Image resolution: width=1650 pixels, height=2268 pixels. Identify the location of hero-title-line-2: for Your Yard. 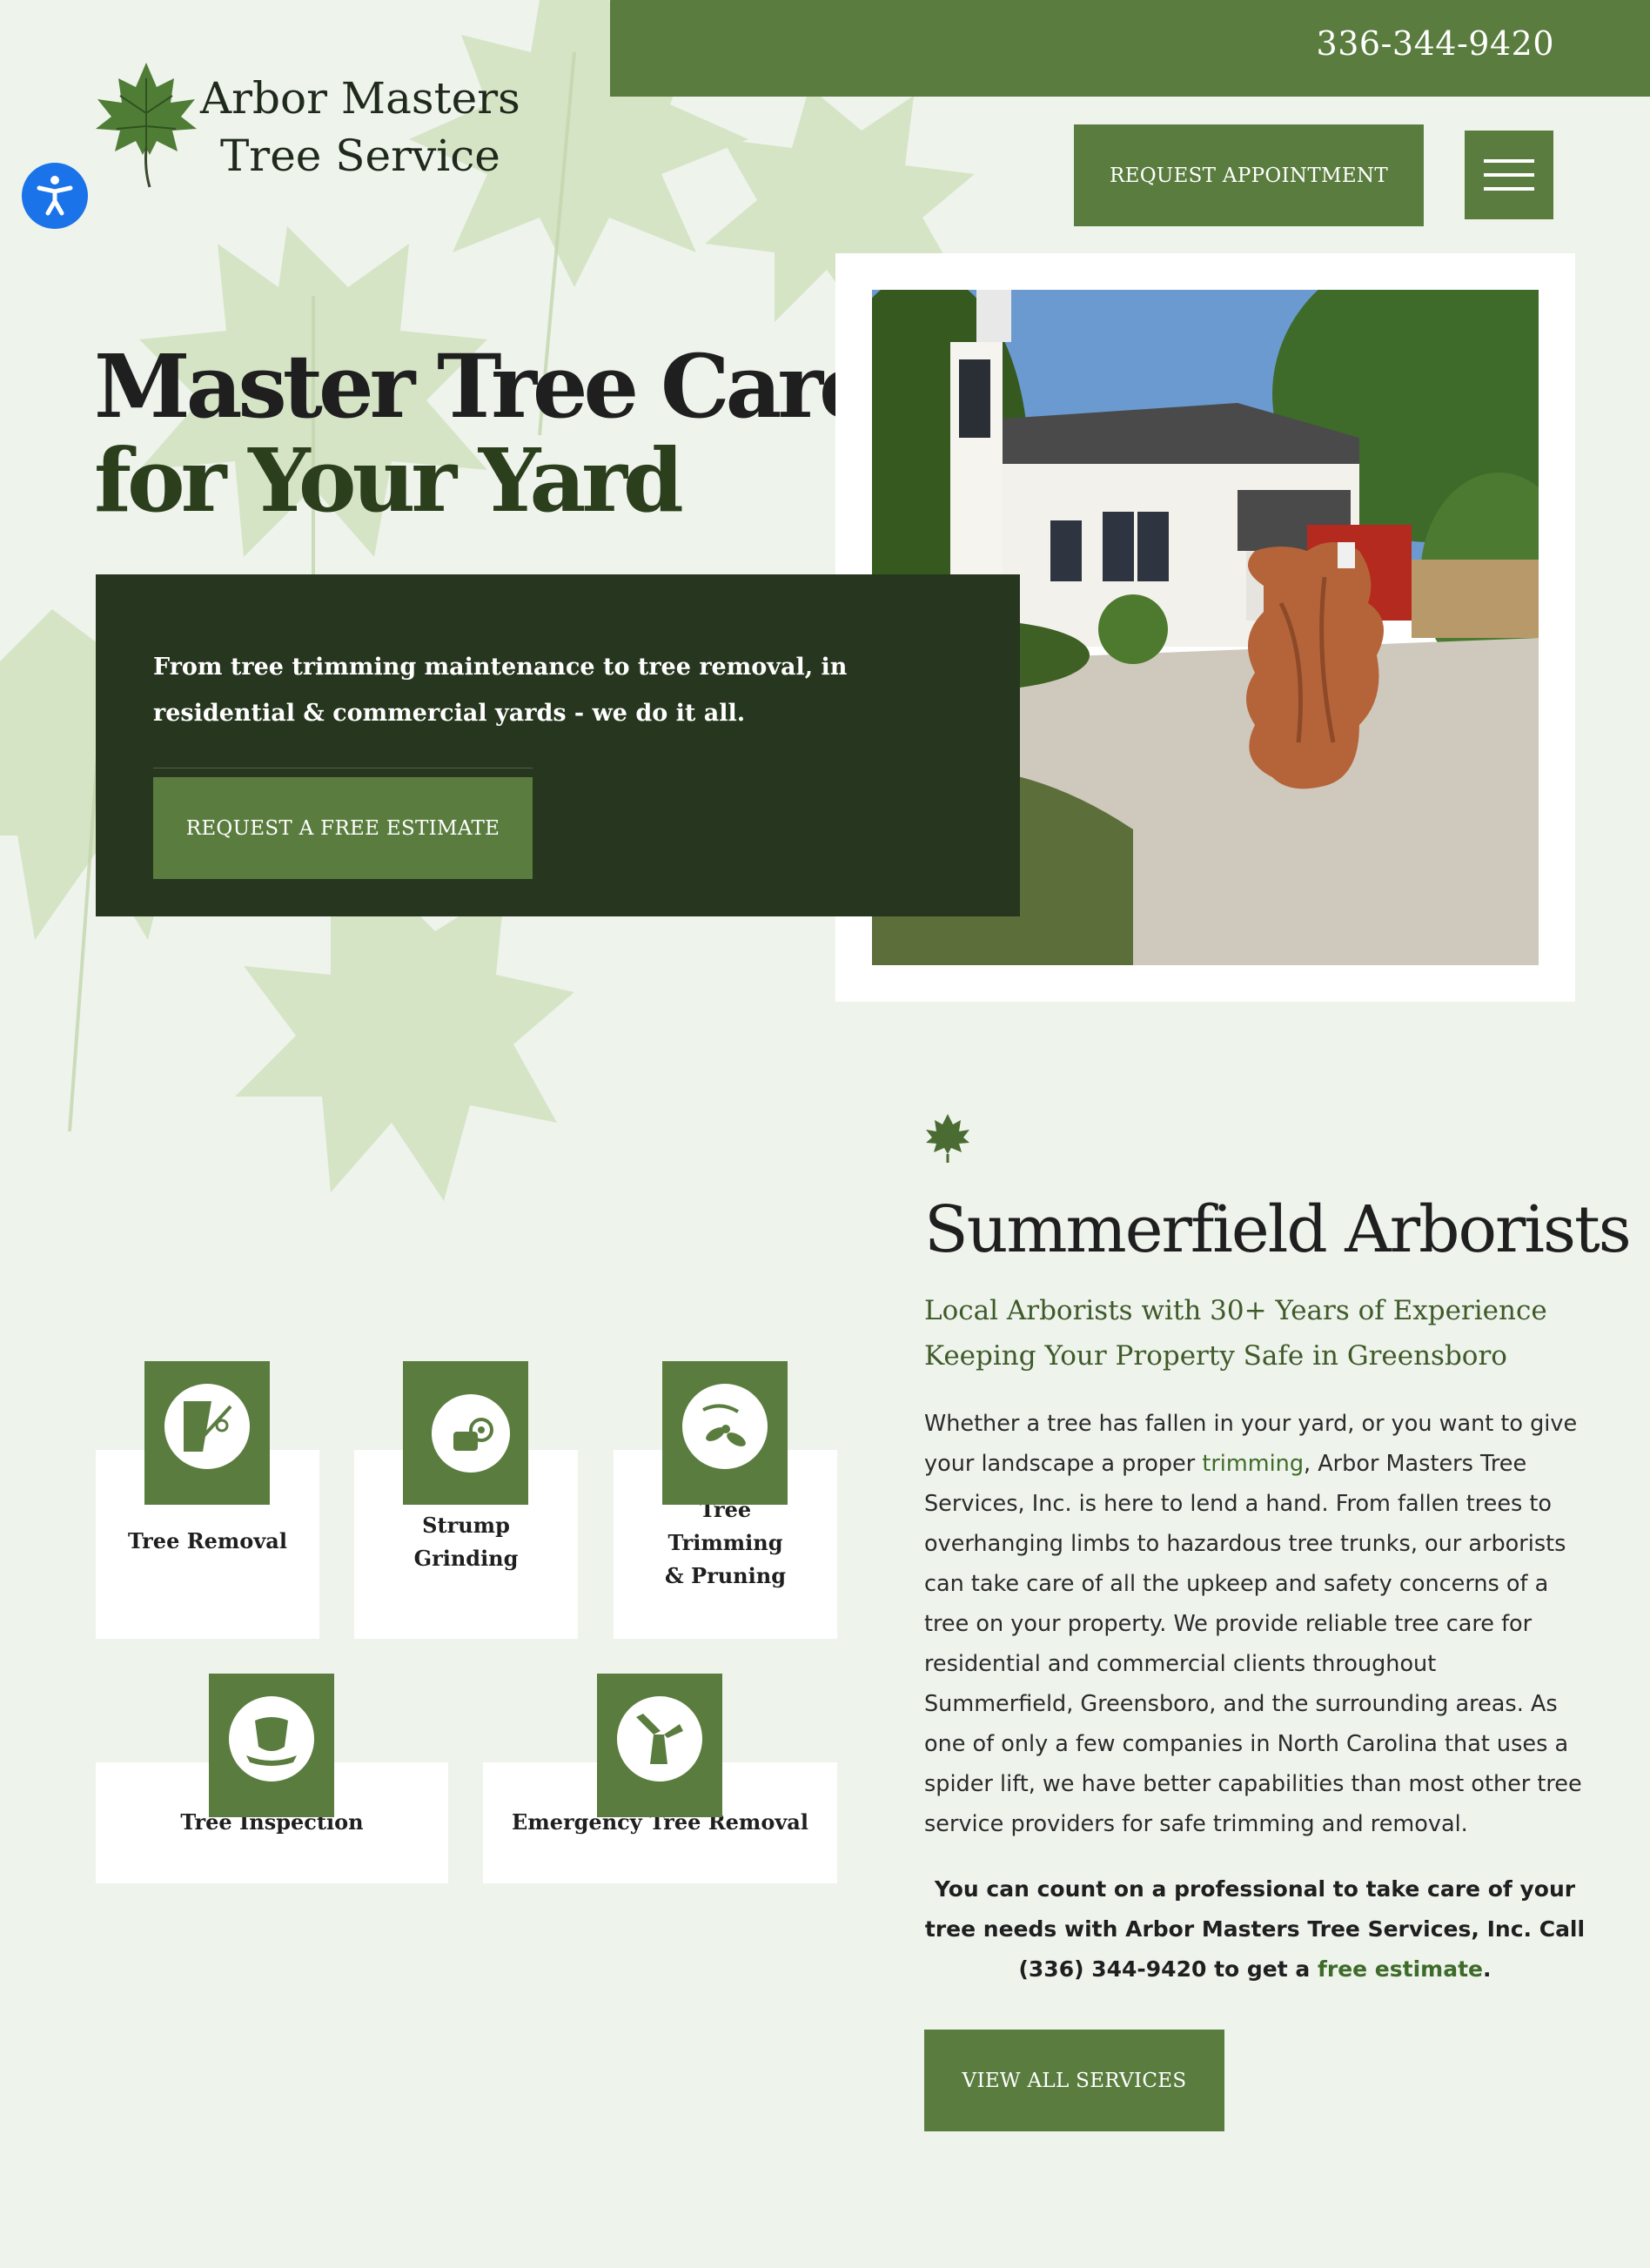
(389, 480).